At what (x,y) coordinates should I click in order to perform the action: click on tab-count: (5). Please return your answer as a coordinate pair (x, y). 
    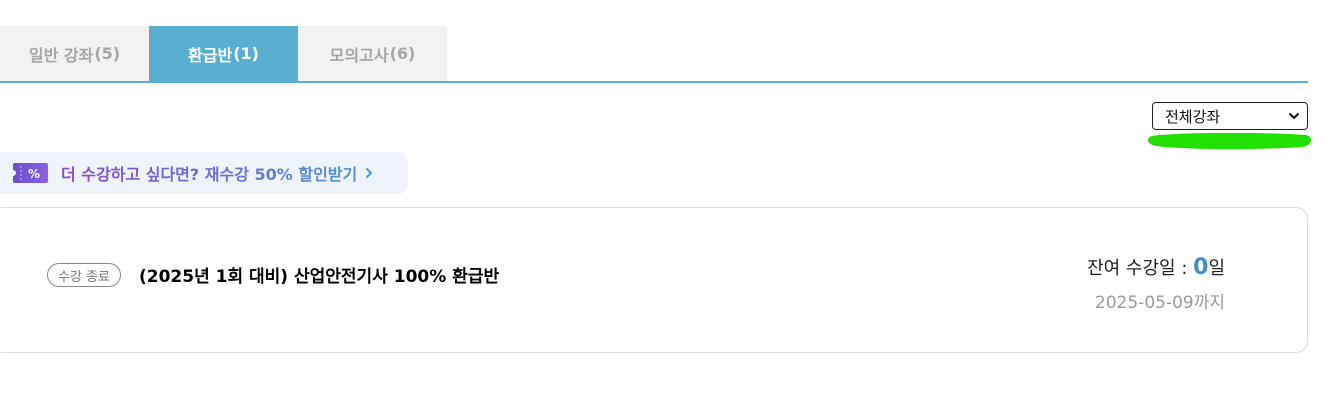
    Looking at the image, I should click on (107, 53).